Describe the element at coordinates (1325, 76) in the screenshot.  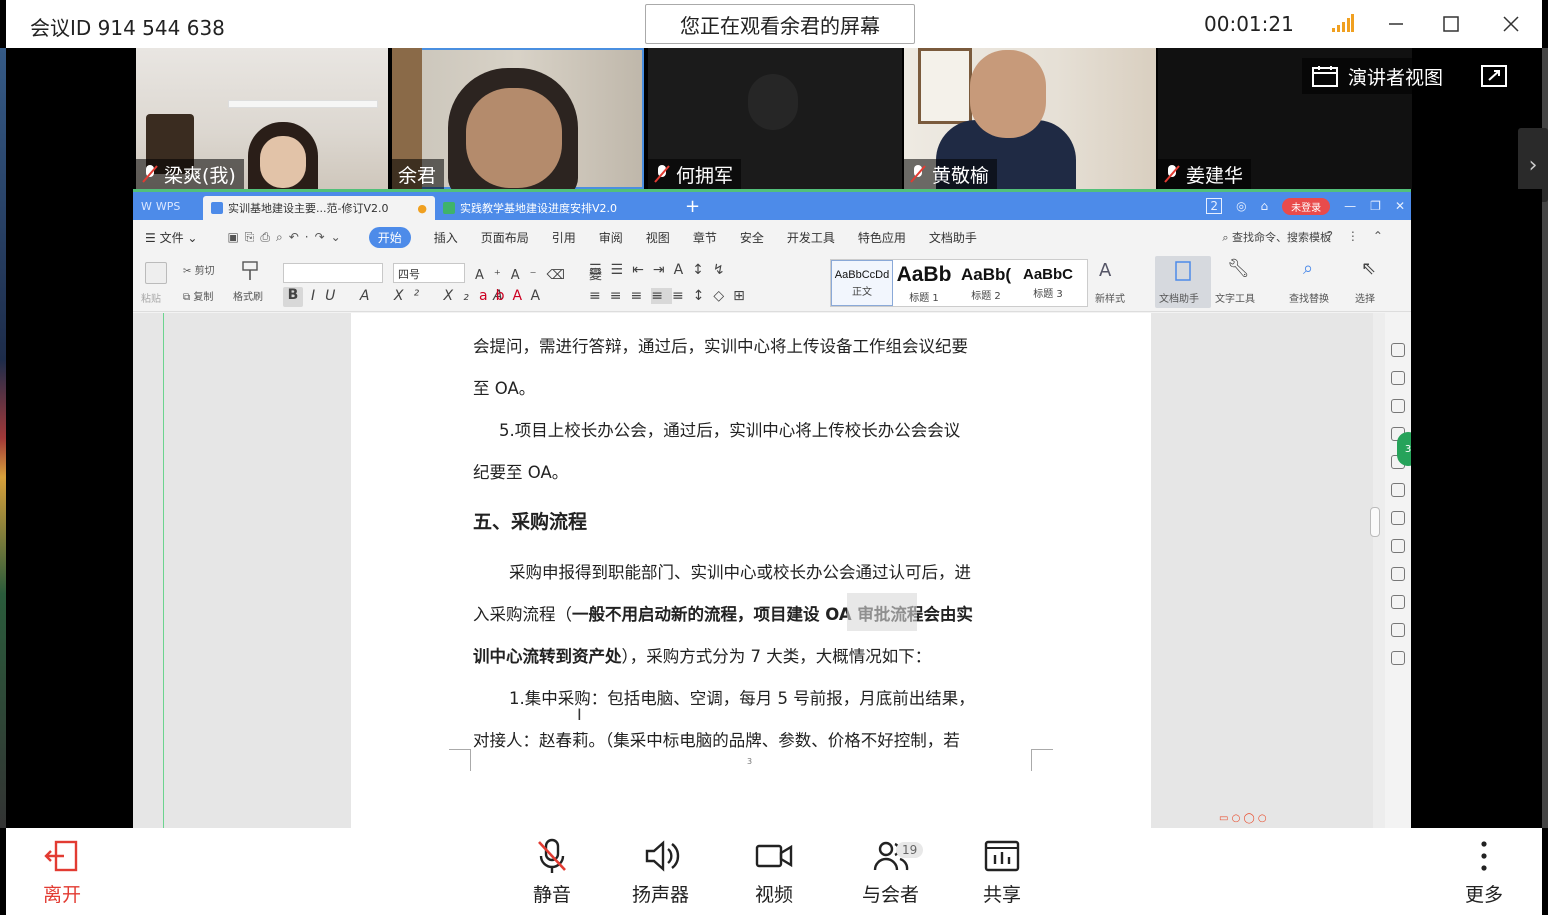
I see `grid-view-icon` at that location.